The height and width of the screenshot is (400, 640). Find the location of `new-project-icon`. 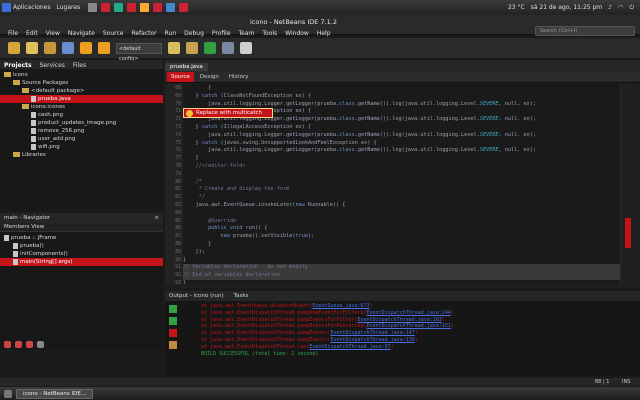

new-project-icon is located at coordinates (14, 48).